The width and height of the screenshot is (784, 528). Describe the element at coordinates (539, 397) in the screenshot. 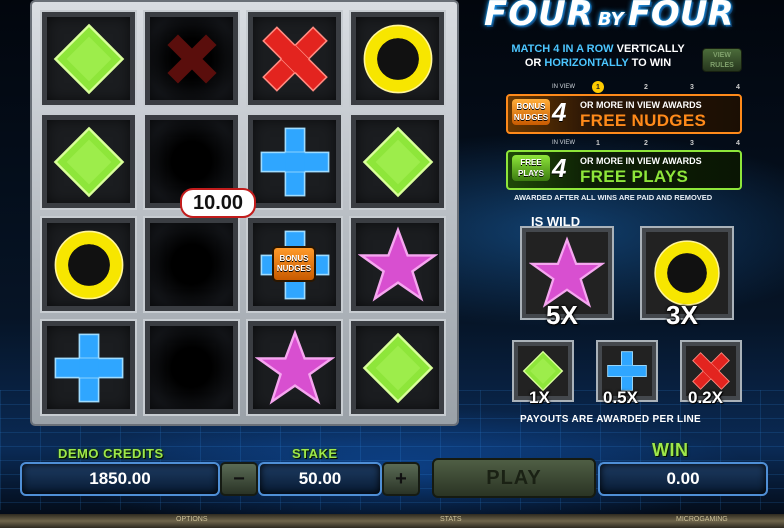

I see `diamond-multiplier: 1X` at that location.